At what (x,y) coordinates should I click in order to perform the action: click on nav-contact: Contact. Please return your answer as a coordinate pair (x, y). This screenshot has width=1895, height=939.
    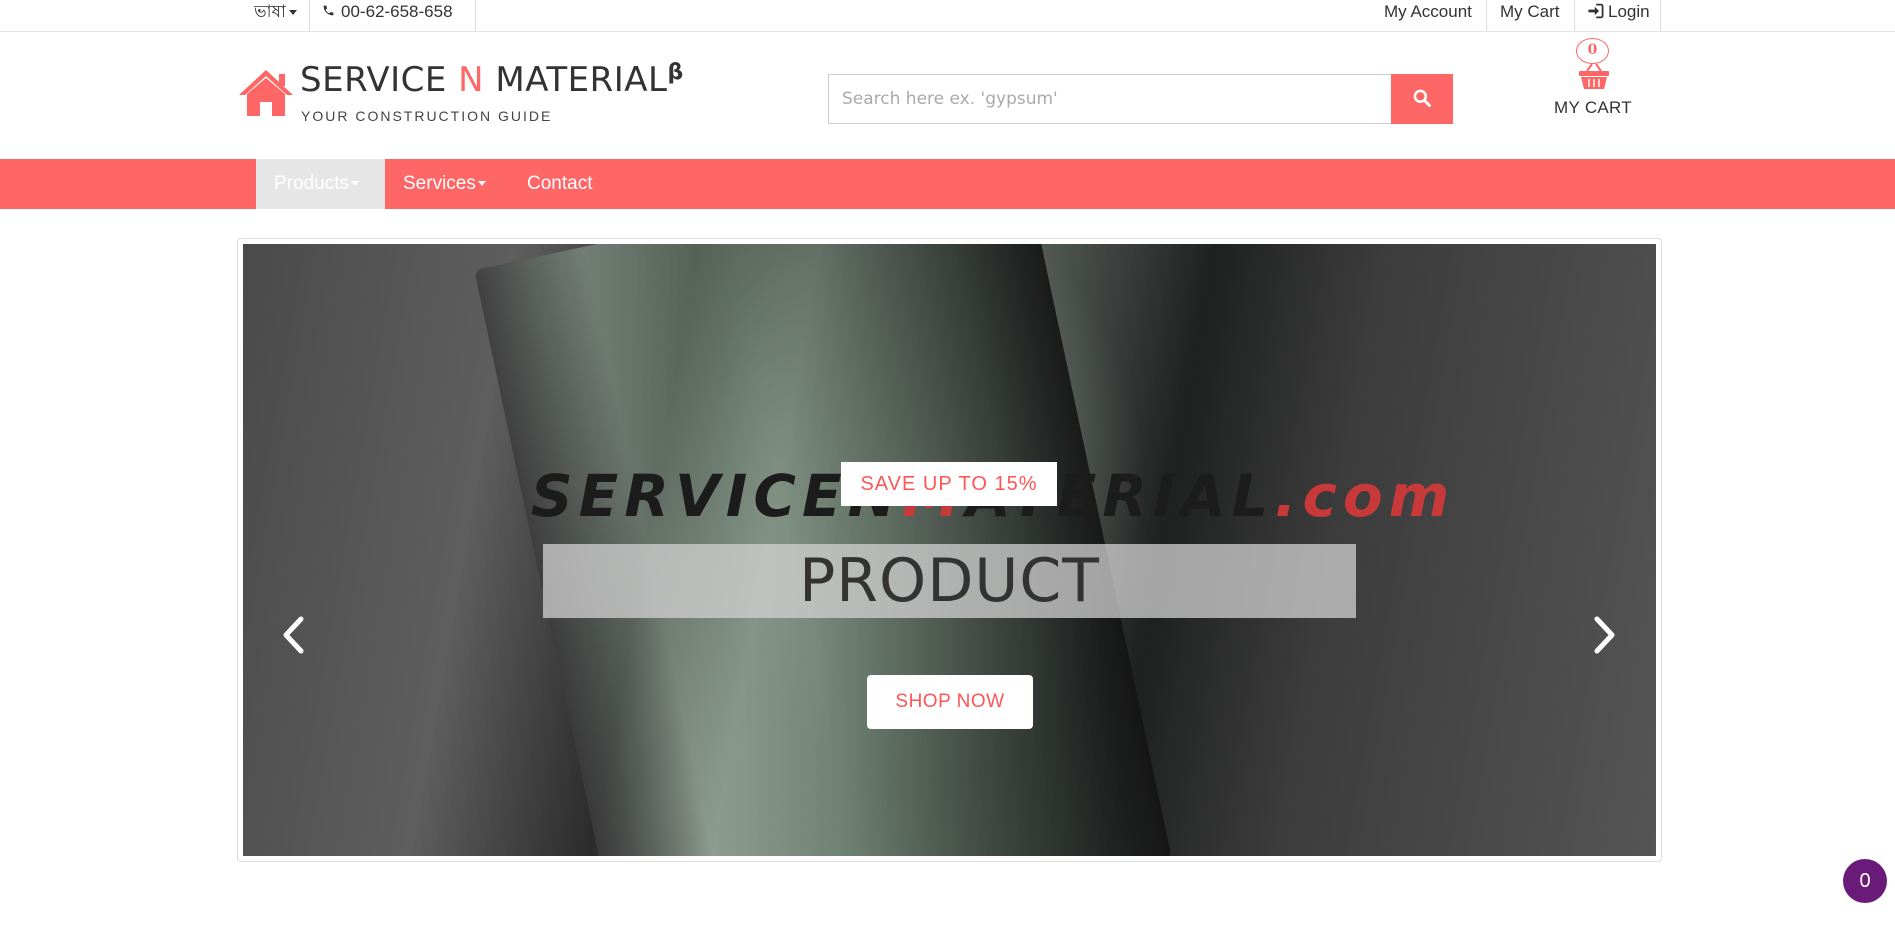
    Looking at the image, I should click on (564, 184).